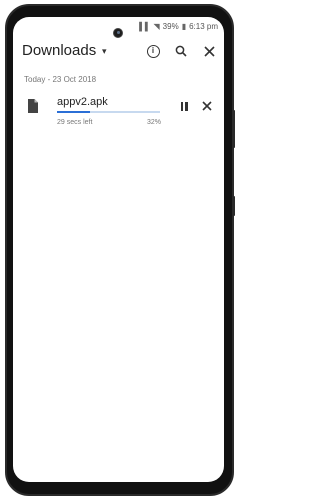  I want to click on file-icon, so click(33, 106).